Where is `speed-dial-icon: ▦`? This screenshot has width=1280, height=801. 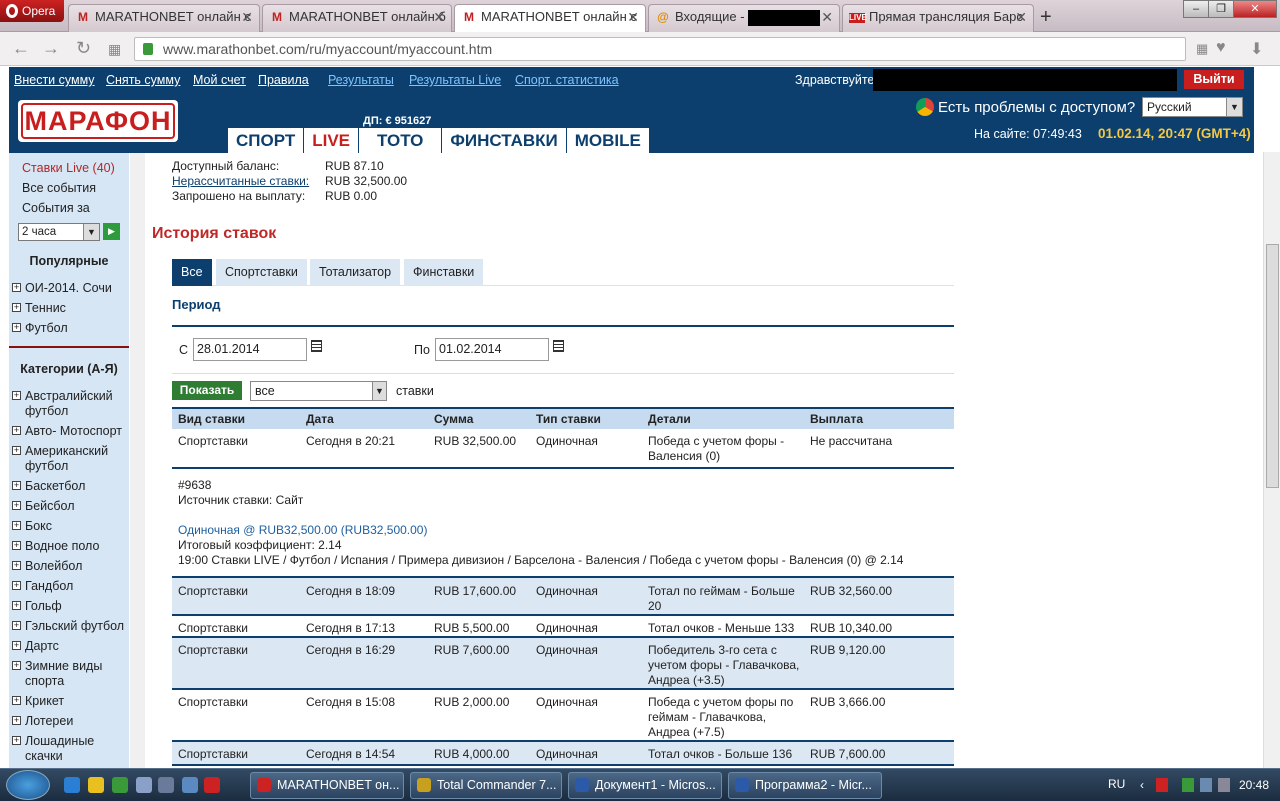 speed-dial-icon: ▦ is located at coordinates (114, 49).